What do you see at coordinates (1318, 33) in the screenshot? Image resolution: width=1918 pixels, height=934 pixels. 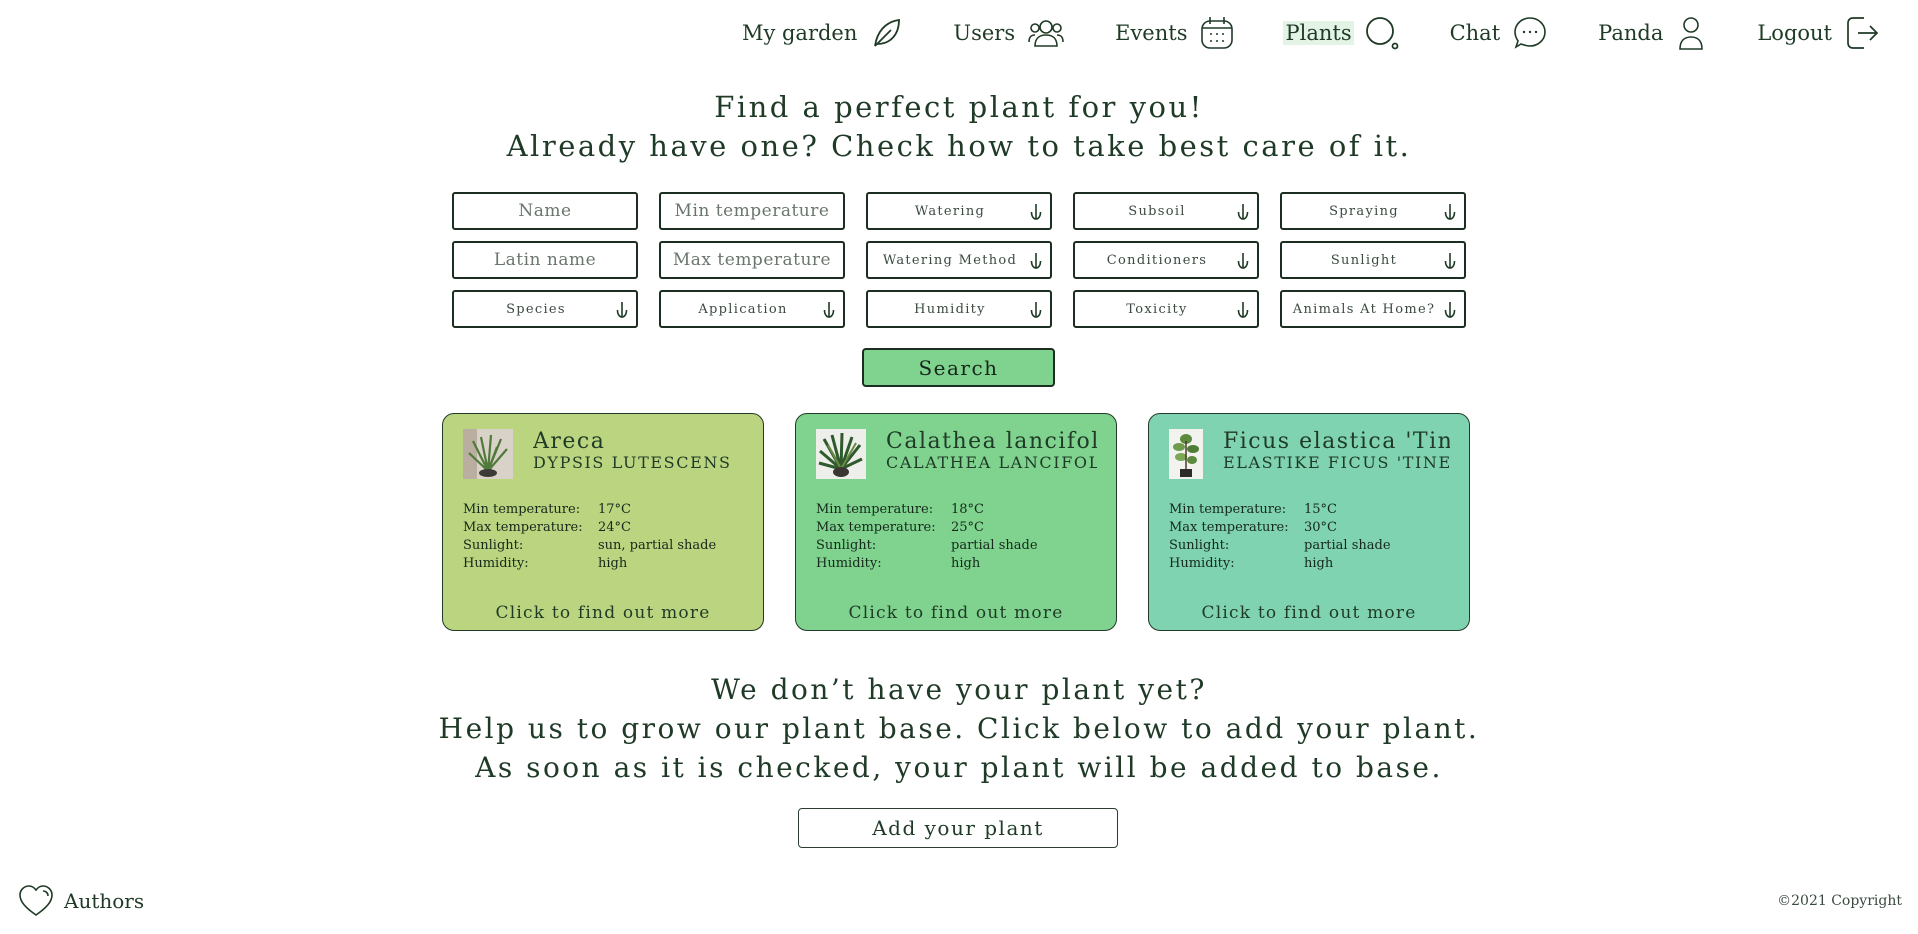 I see `nav-label: Plants` at bounding box center [1318, 33].